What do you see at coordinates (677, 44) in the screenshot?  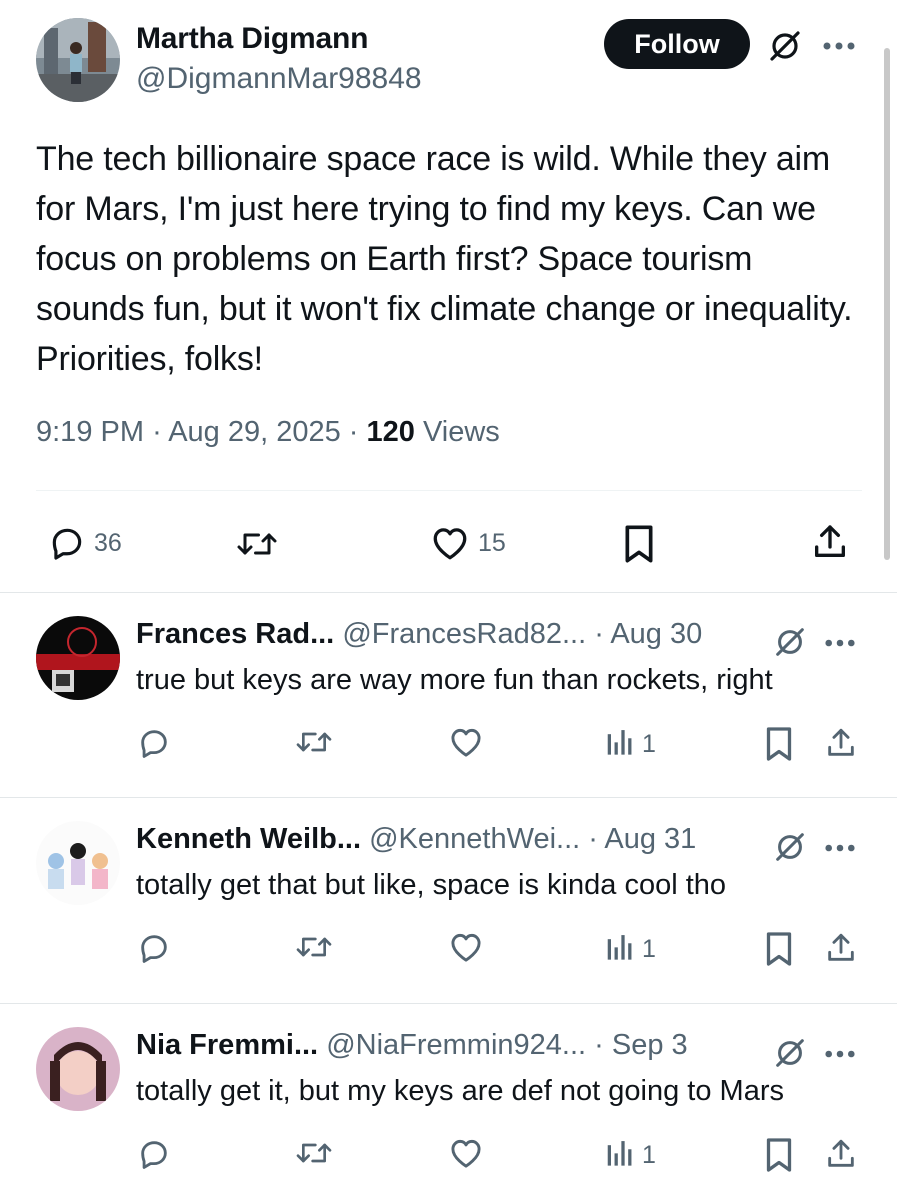 I see `follow-button: Follow` at bounding box center [677, 44].